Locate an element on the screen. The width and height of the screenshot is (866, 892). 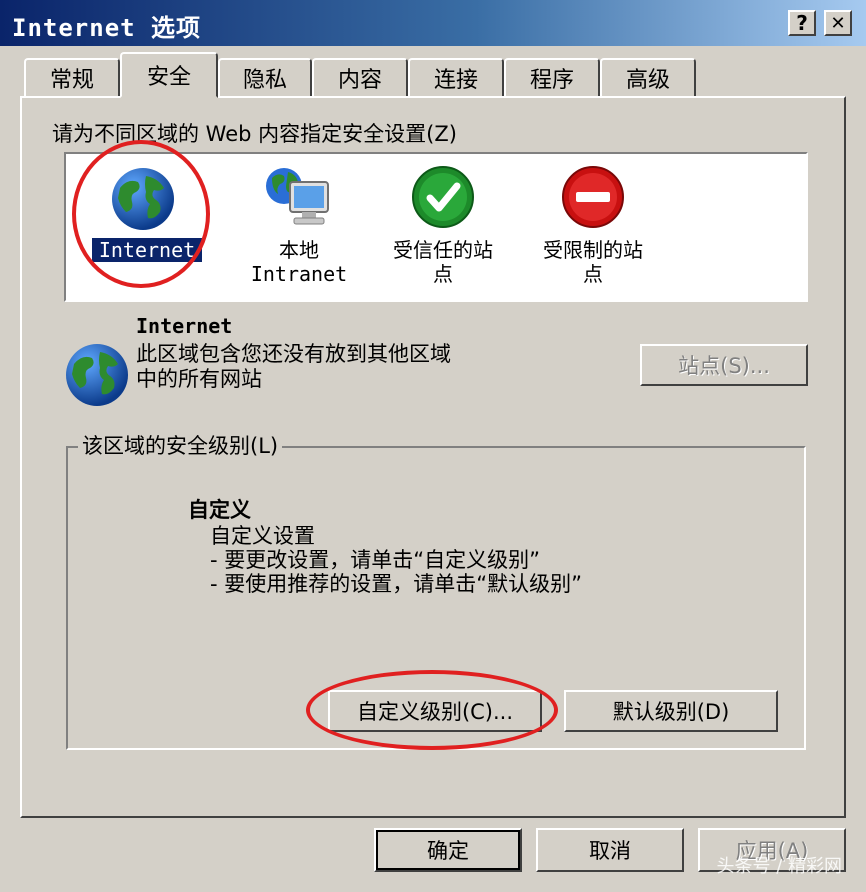
zones-prompt: 请为不同区域的 Web 内容指定安全设置(Z) is located at coordinates (254, 134).